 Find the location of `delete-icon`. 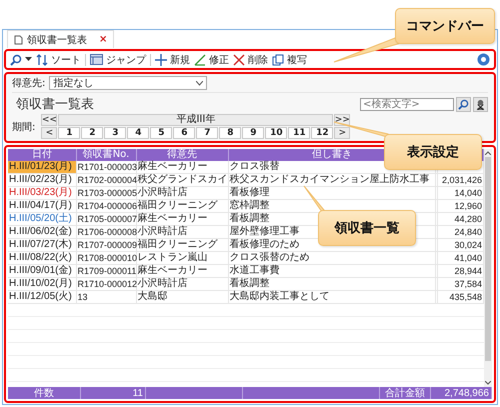

delete-icon is located at coordinates (239, 60).